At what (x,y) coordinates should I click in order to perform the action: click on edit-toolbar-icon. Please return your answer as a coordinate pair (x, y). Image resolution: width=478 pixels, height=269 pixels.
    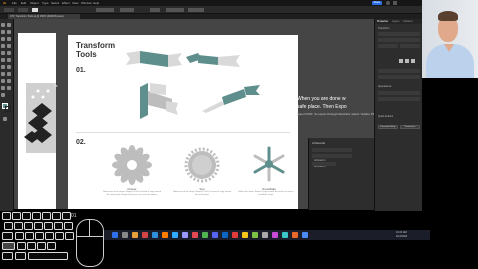
    Looking at the image, I should click on (5, 119).